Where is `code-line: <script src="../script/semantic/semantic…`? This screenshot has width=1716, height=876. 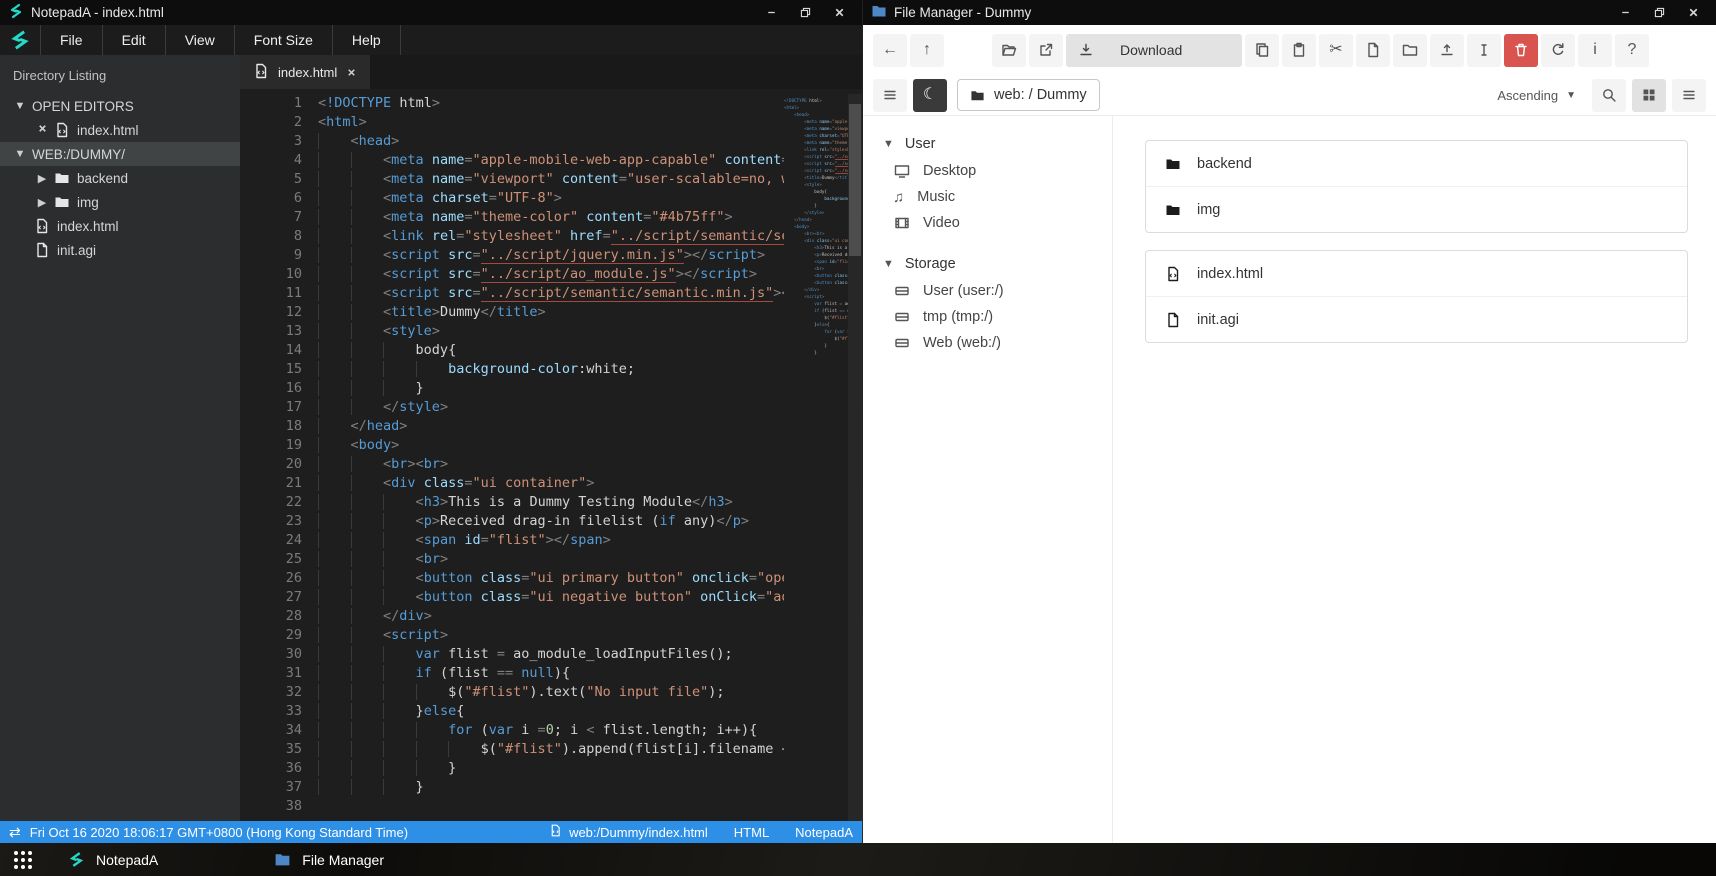 code-line: <script src="../script/semantic/semantic… is located at coordinates (551, 293).